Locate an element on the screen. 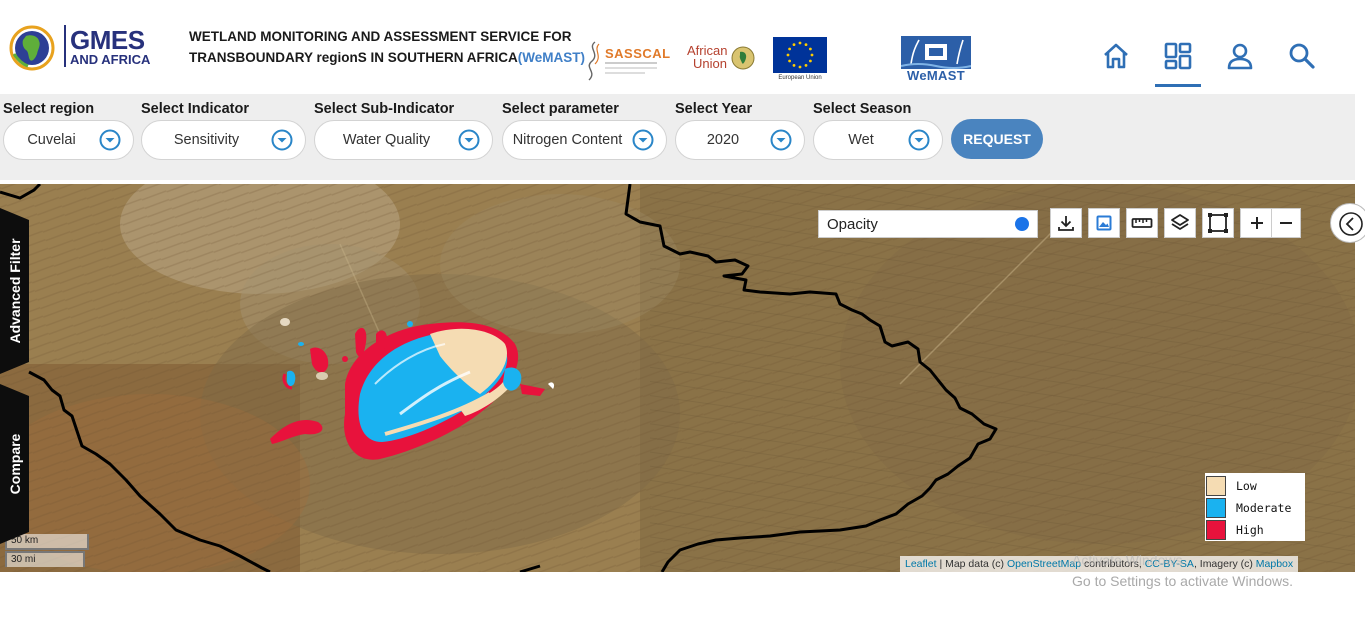 The width and height of the screenshot is (1365, 624). layers-button is located at coordinates (1180, 223).